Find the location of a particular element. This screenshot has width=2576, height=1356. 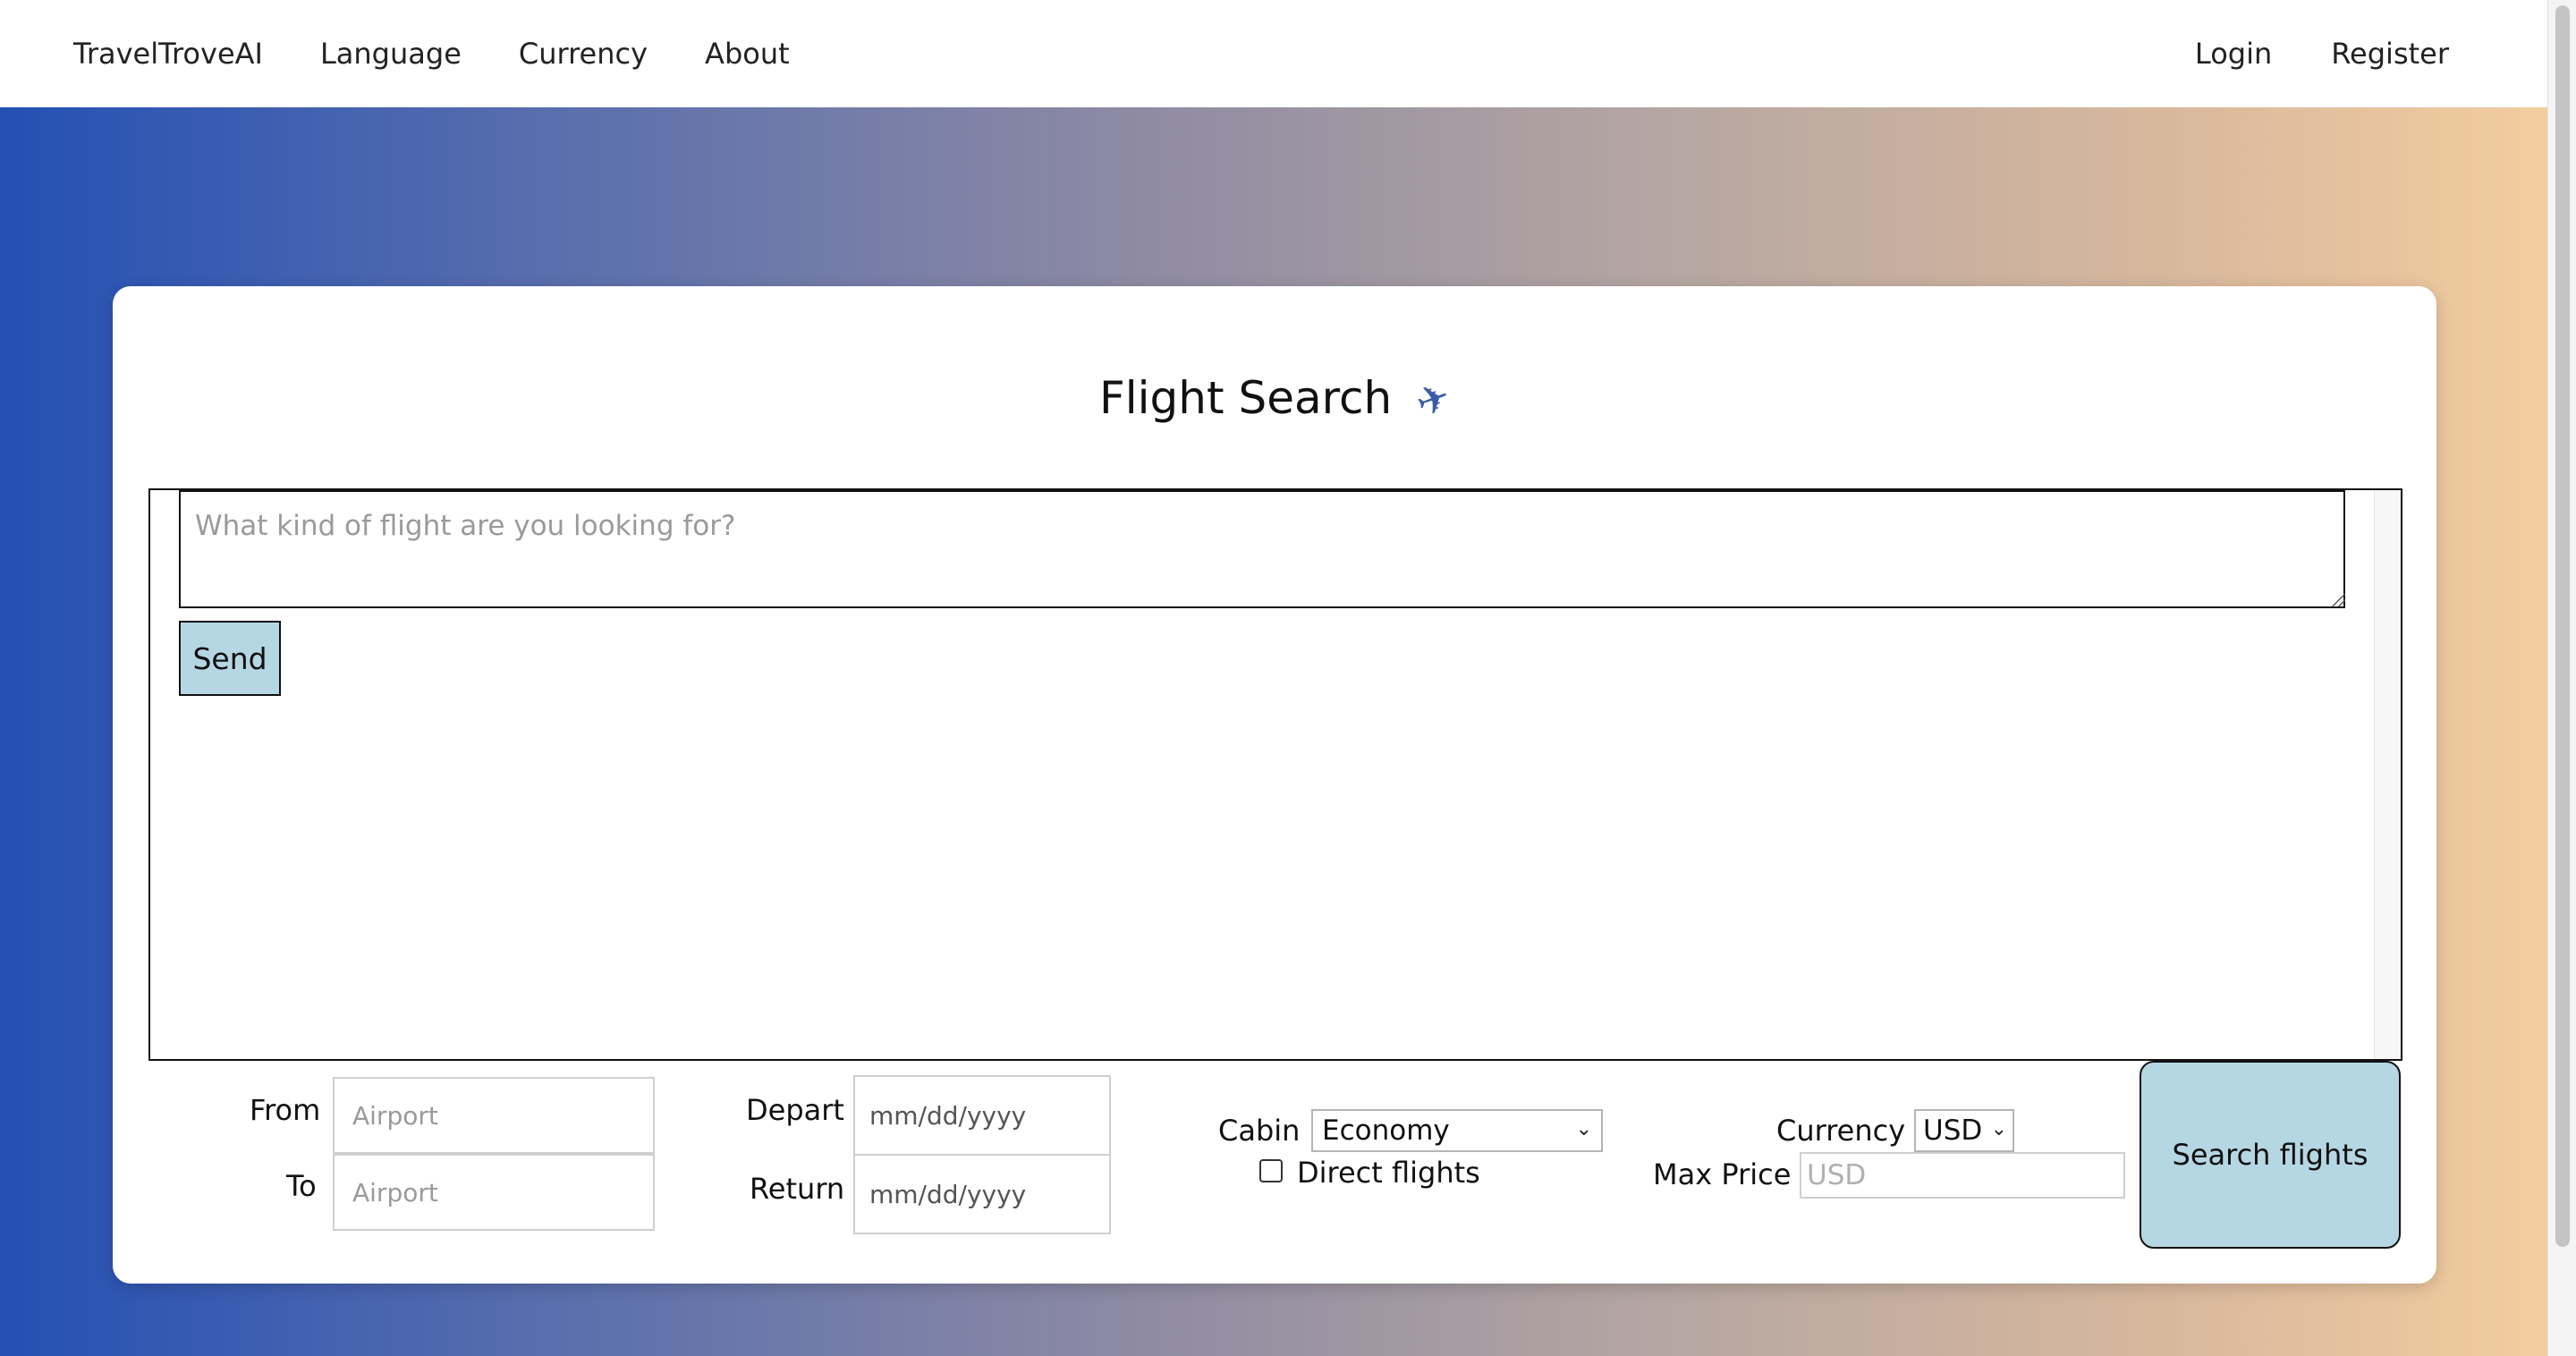

login-link: Login is located at coordinates (2233, 54).